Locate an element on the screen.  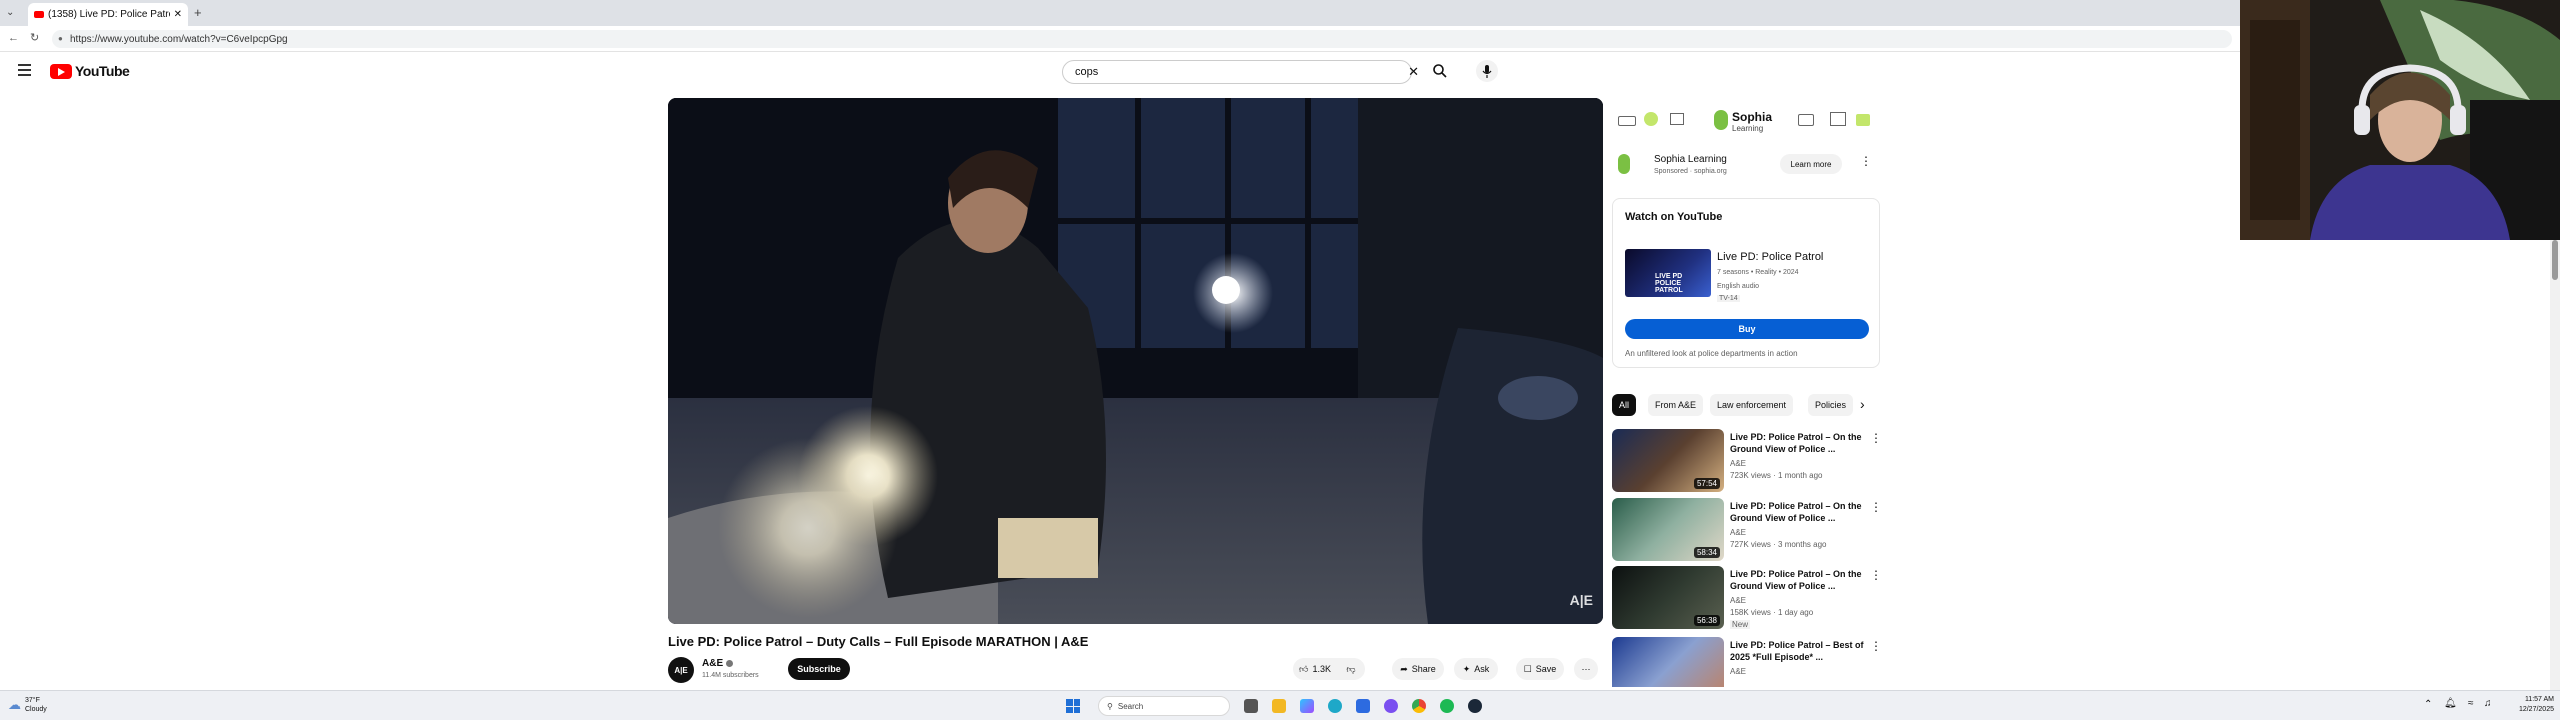
watch-card-heading: Watch on YouTube is located at coordinates (1674, 217).